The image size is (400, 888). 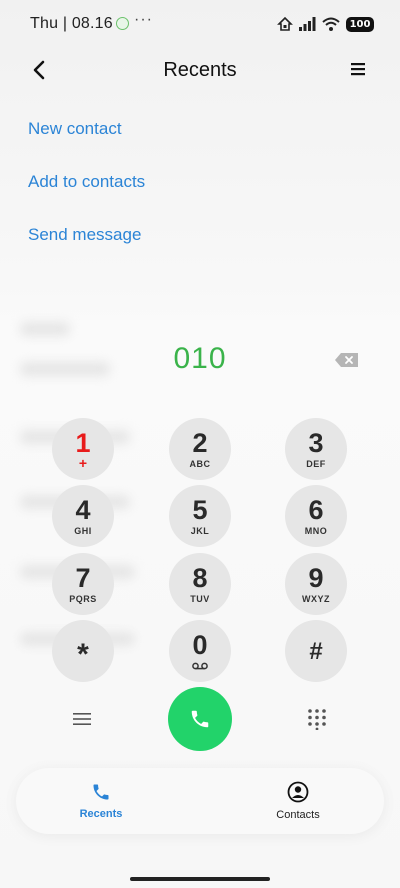 I want to click on key-letters: TUV, so click(x=200, y=598).